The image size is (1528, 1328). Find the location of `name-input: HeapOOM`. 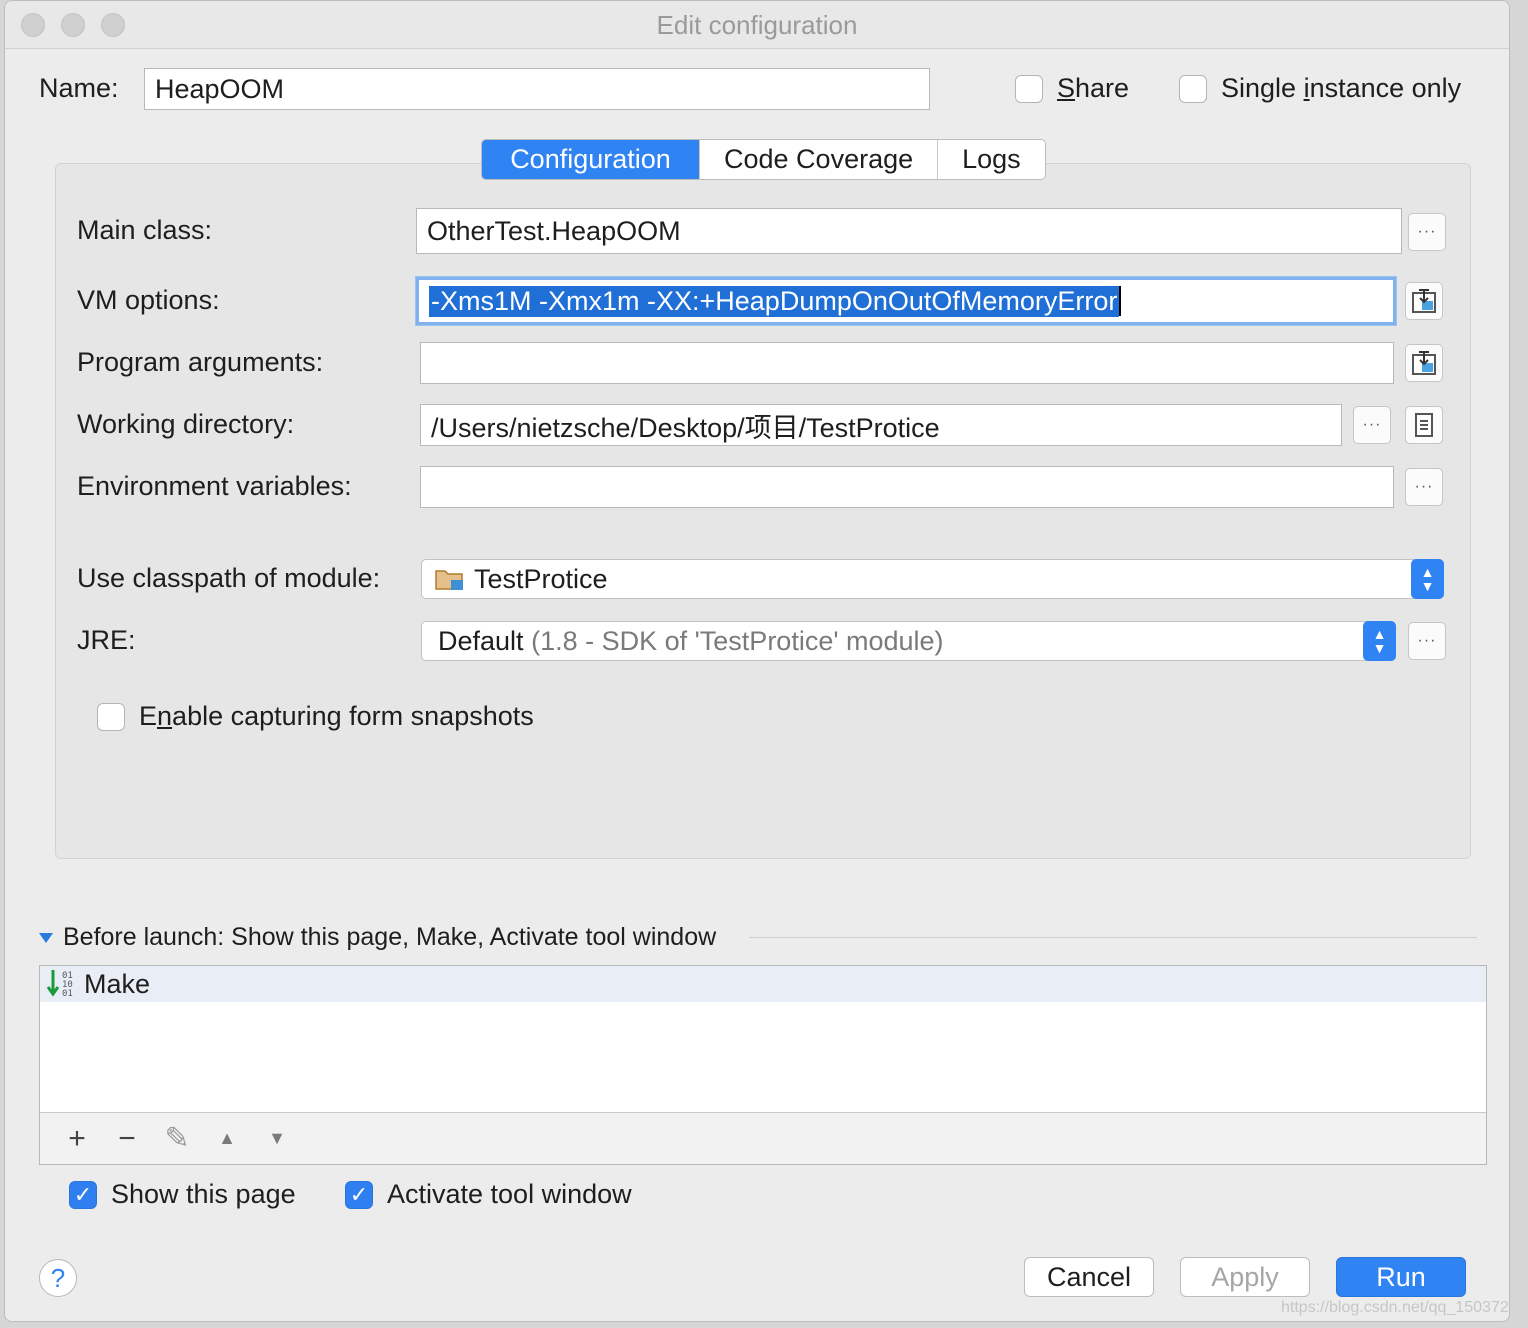

name-input: HeapOOM is located at coordinates (537, 89).